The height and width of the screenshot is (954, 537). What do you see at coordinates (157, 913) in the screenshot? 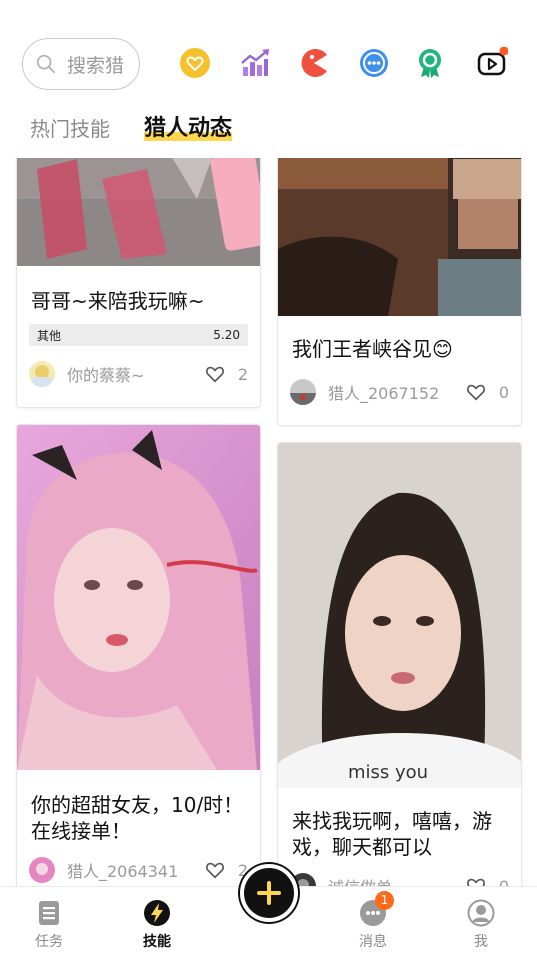
I see `lightning-icon` at bounding box center [157, 913].